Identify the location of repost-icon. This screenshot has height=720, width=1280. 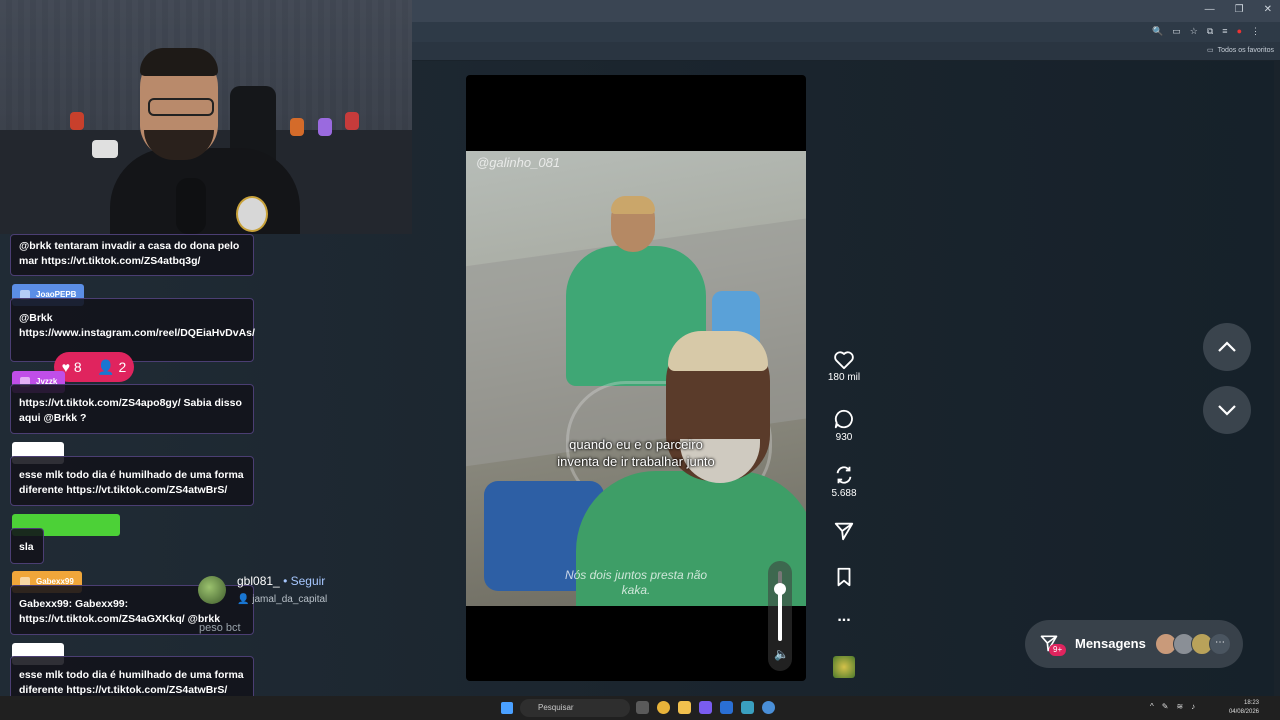
(844, 475).